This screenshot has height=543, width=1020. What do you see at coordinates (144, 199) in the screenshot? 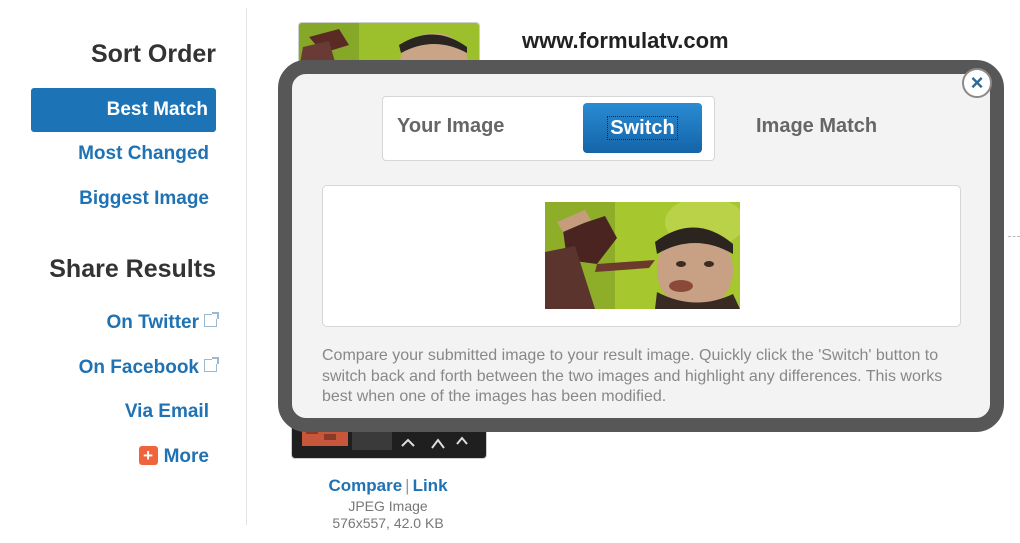
I see `sort-biggest-image-link: Biggest Image` at bounding box center [144, 199].